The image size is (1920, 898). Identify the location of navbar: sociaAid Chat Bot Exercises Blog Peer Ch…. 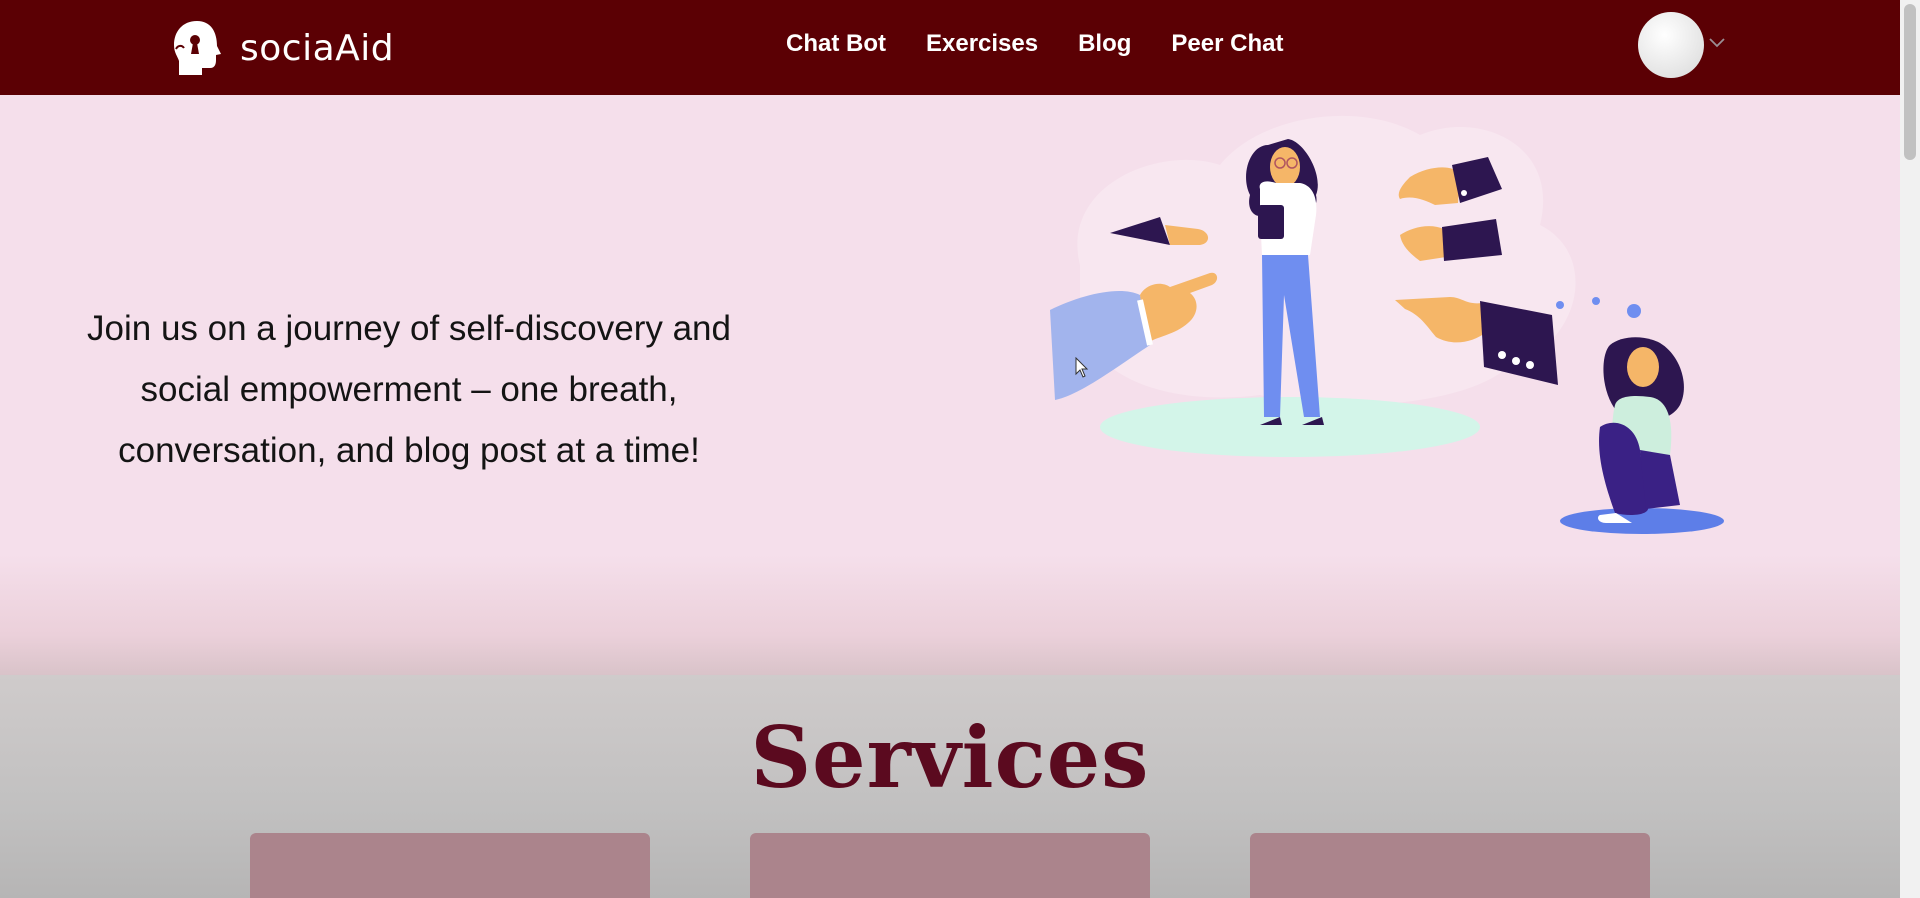
(950, 47).